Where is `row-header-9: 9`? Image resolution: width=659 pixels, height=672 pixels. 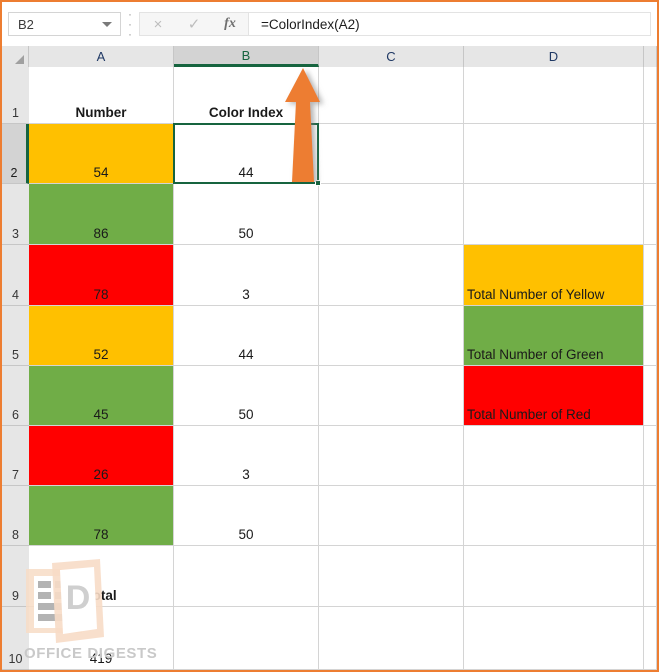
row-header-9: 9 is located at coordinates (15, 576).